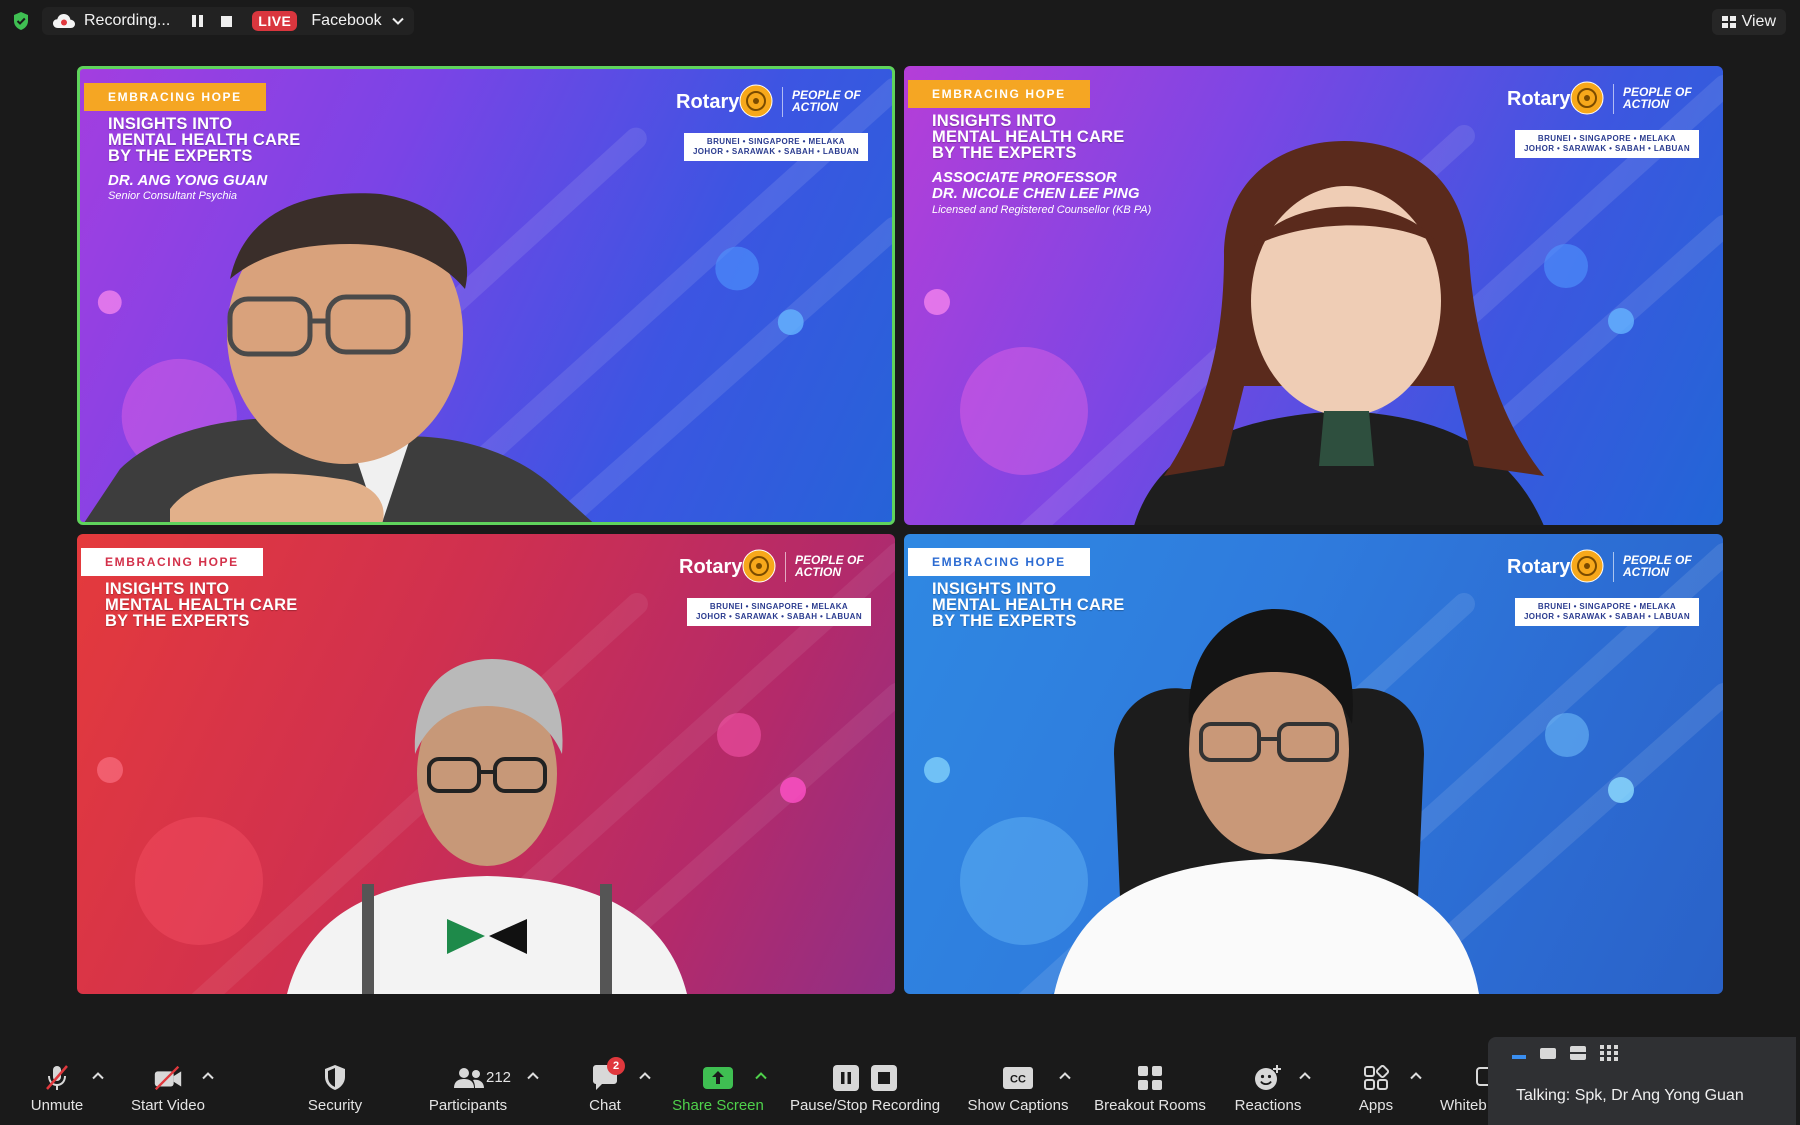  Describe the element at coordinates (1150, 1092) in the screenshot. I see `breakout-rooms-button: Breakout Rooms` at that location.